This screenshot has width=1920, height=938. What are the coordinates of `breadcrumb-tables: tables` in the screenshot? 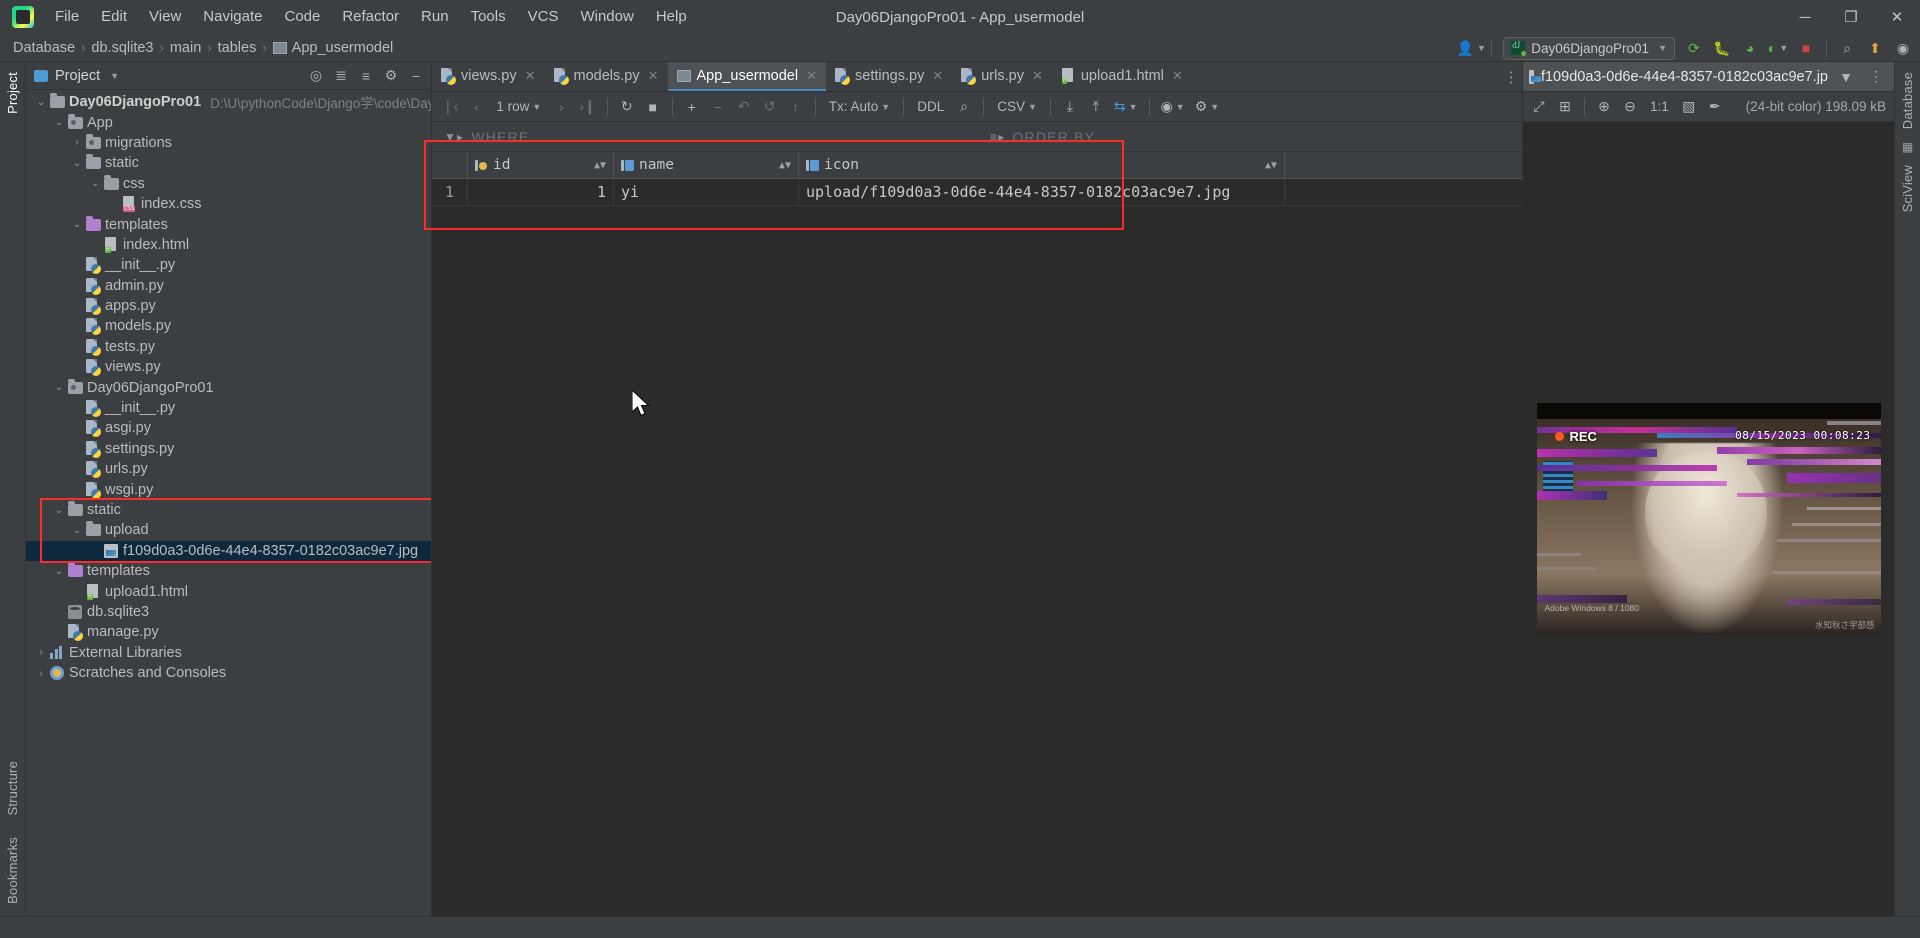 It's located at (237, 48).